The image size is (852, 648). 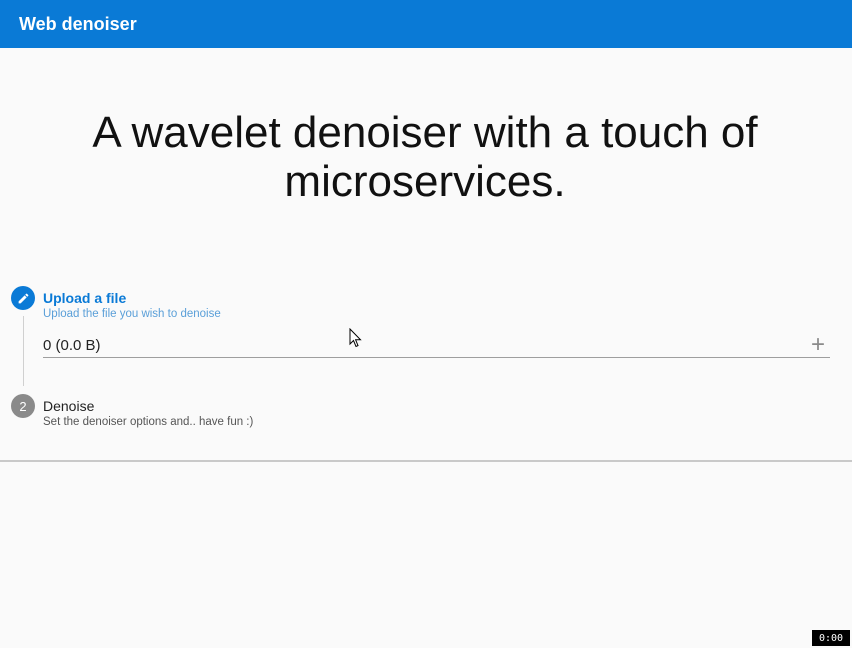 I want to click on step-2-title: Denoise, so click(x=68, y=406).